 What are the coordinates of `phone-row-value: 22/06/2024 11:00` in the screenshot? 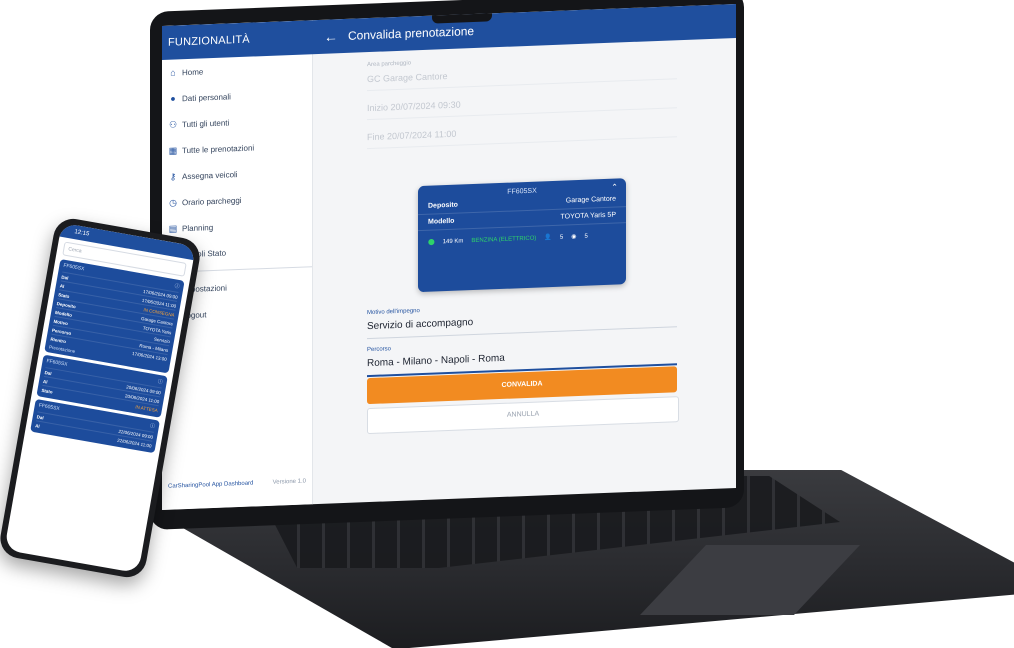 It's located at (134, 443).